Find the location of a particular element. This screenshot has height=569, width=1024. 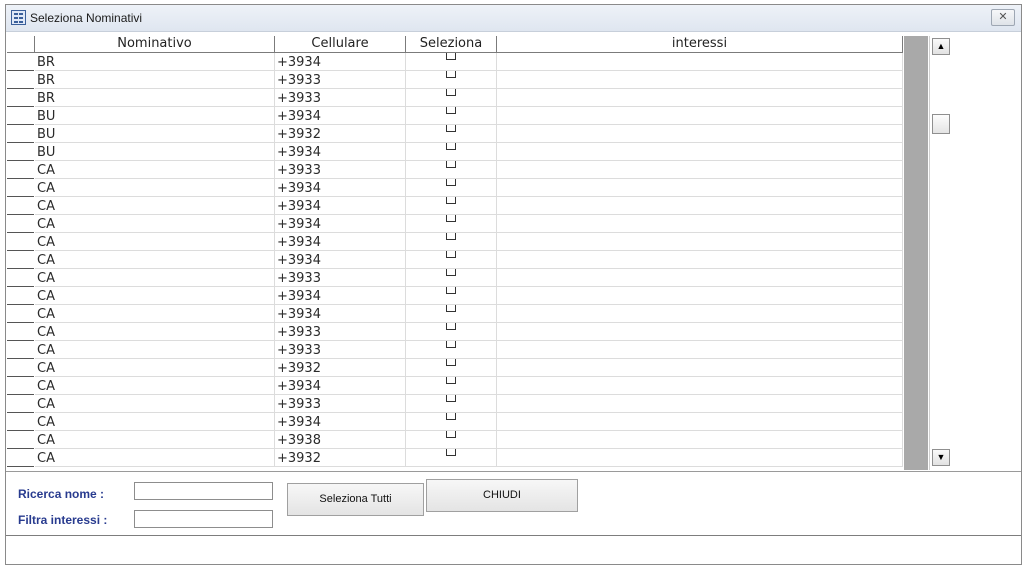

row-selector-header is located at coordinates (21, 44).